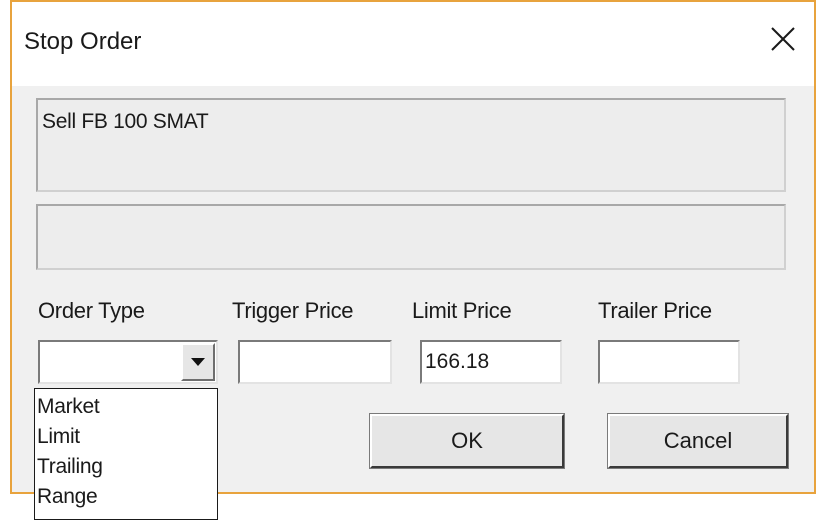  I want to click on order-type-dropdown-button, so click(198, 362).